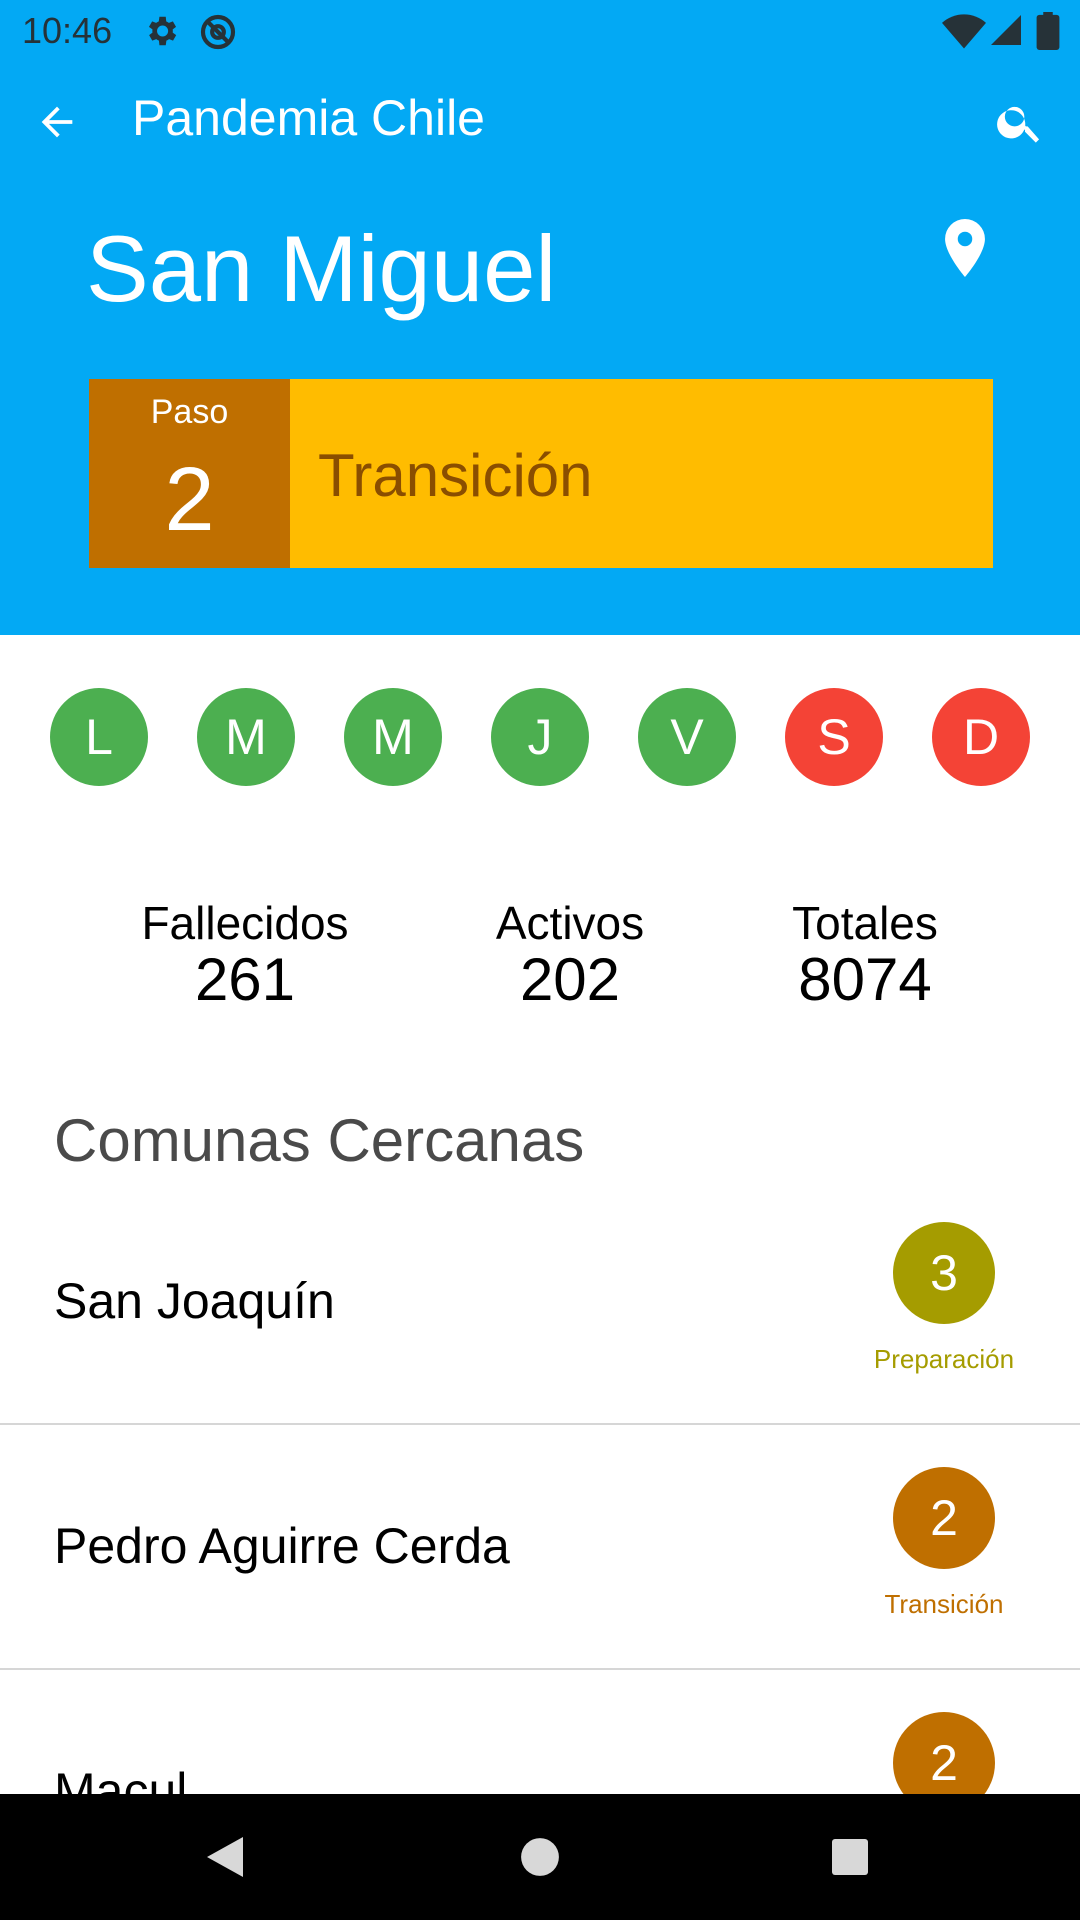 The width and height of the screenshot is (1080, 1920). What do you see at coordinates (308, 118) in the screenshot?
I see `app-title: Pandemia Chile` at bounding box center [308, 118].